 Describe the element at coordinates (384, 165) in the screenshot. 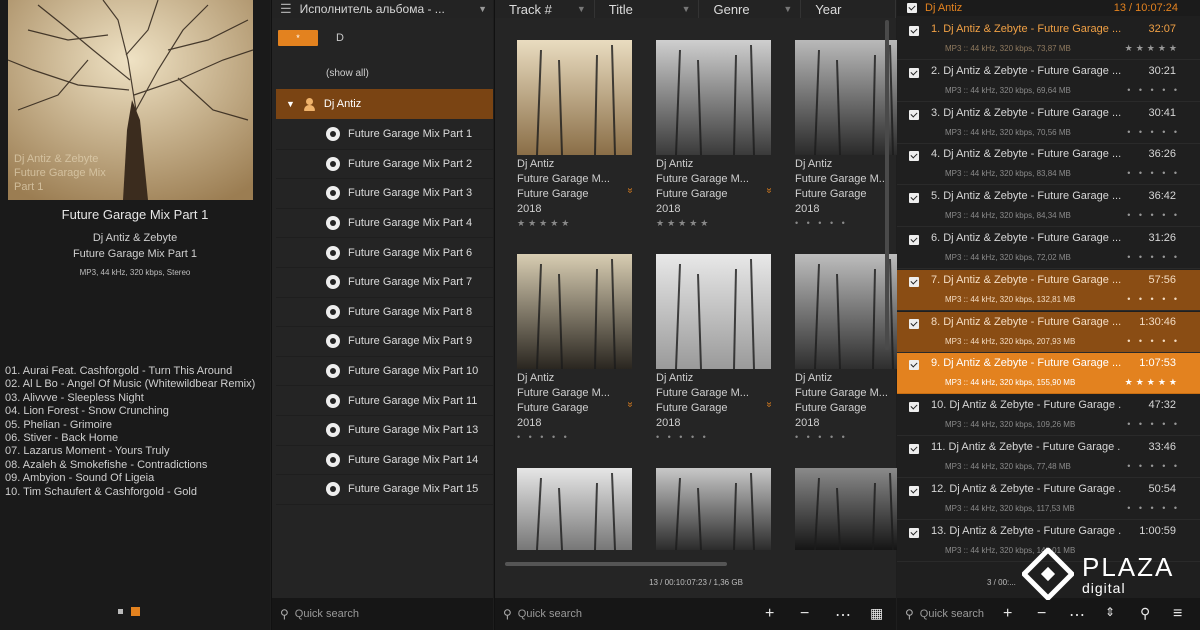

I see `tree-album-item: Future Garage Mix Part 2` at that location.